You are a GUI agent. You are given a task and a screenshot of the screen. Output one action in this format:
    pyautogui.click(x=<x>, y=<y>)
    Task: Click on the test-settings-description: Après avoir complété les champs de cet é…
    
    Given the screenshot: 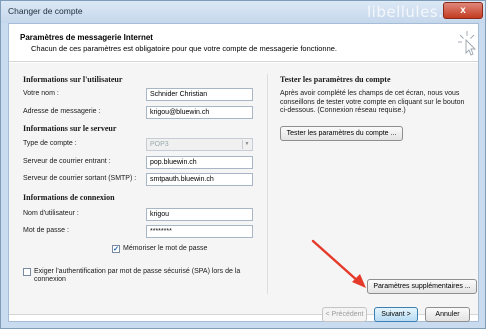 What is the action you would take?
    pyautogui.click(x=372, y=102)
    